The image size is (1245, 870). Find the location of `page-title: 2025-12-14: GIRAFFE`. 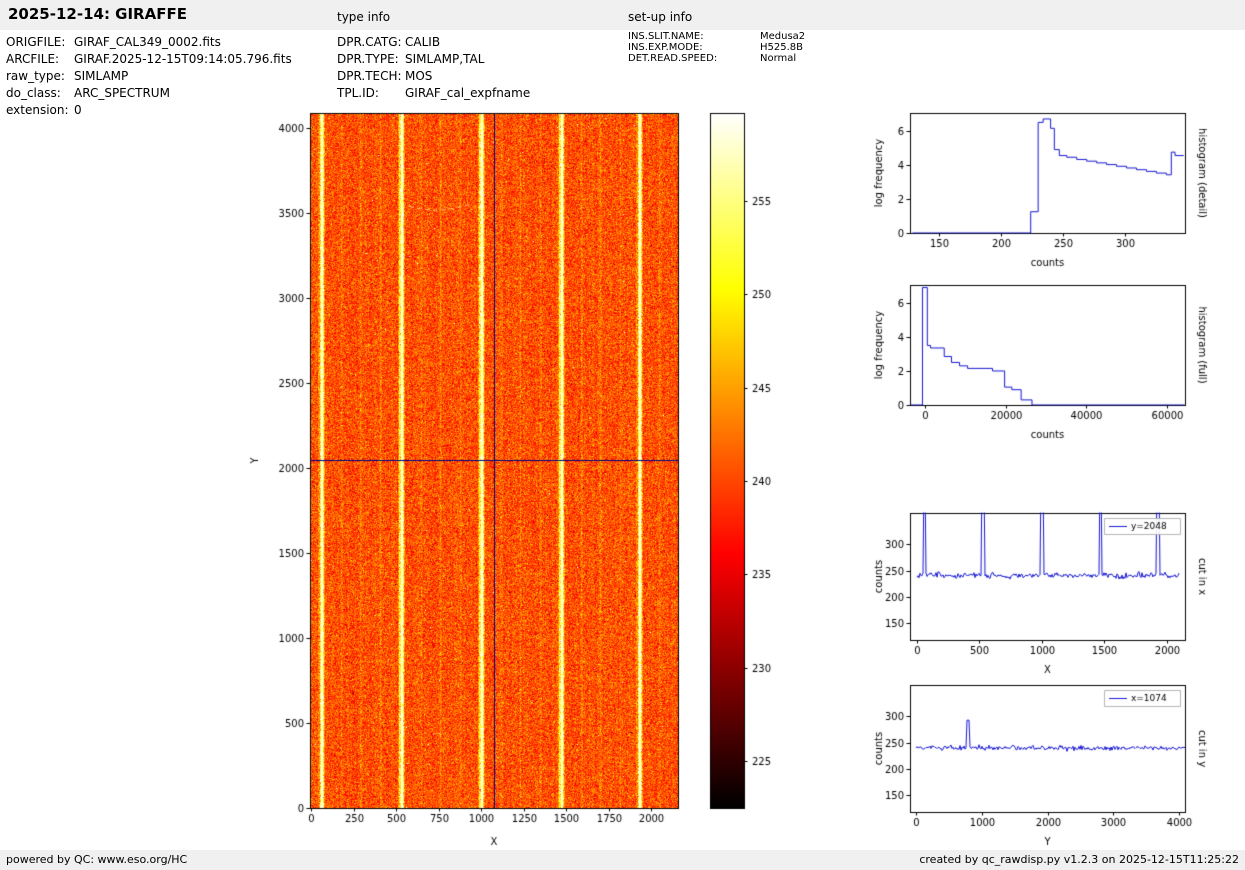

page-title: 2025-12-14: GIRAFFE is located at coordinates (97, 14).